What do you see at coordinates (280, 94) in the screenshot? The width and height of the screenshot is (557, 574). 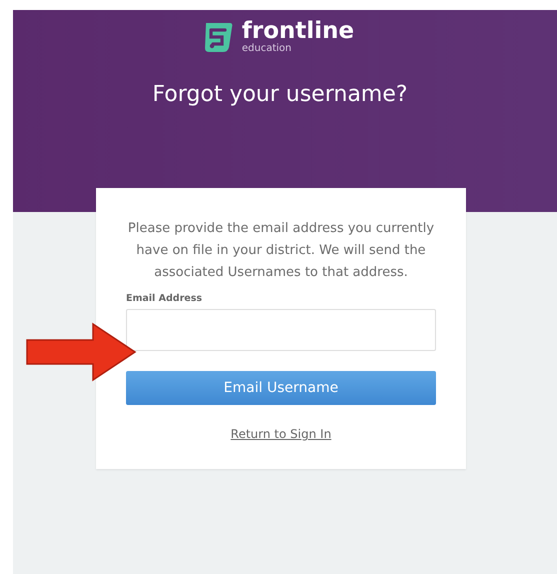 I see `page-title: Forgot your username?` at bounding box center [280, 94].